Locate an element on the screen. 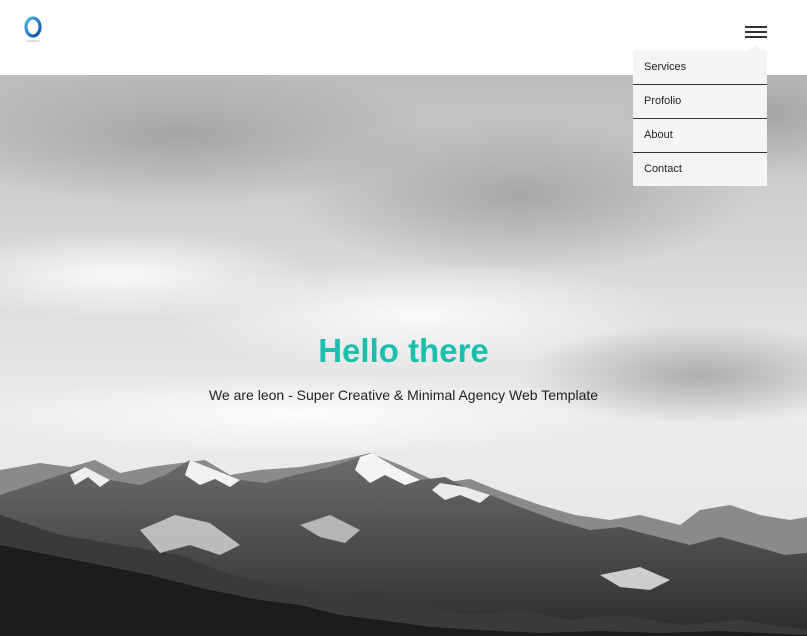 This screenshot has height=636, width=807. logo-icon is located at coordinates (33, 29).